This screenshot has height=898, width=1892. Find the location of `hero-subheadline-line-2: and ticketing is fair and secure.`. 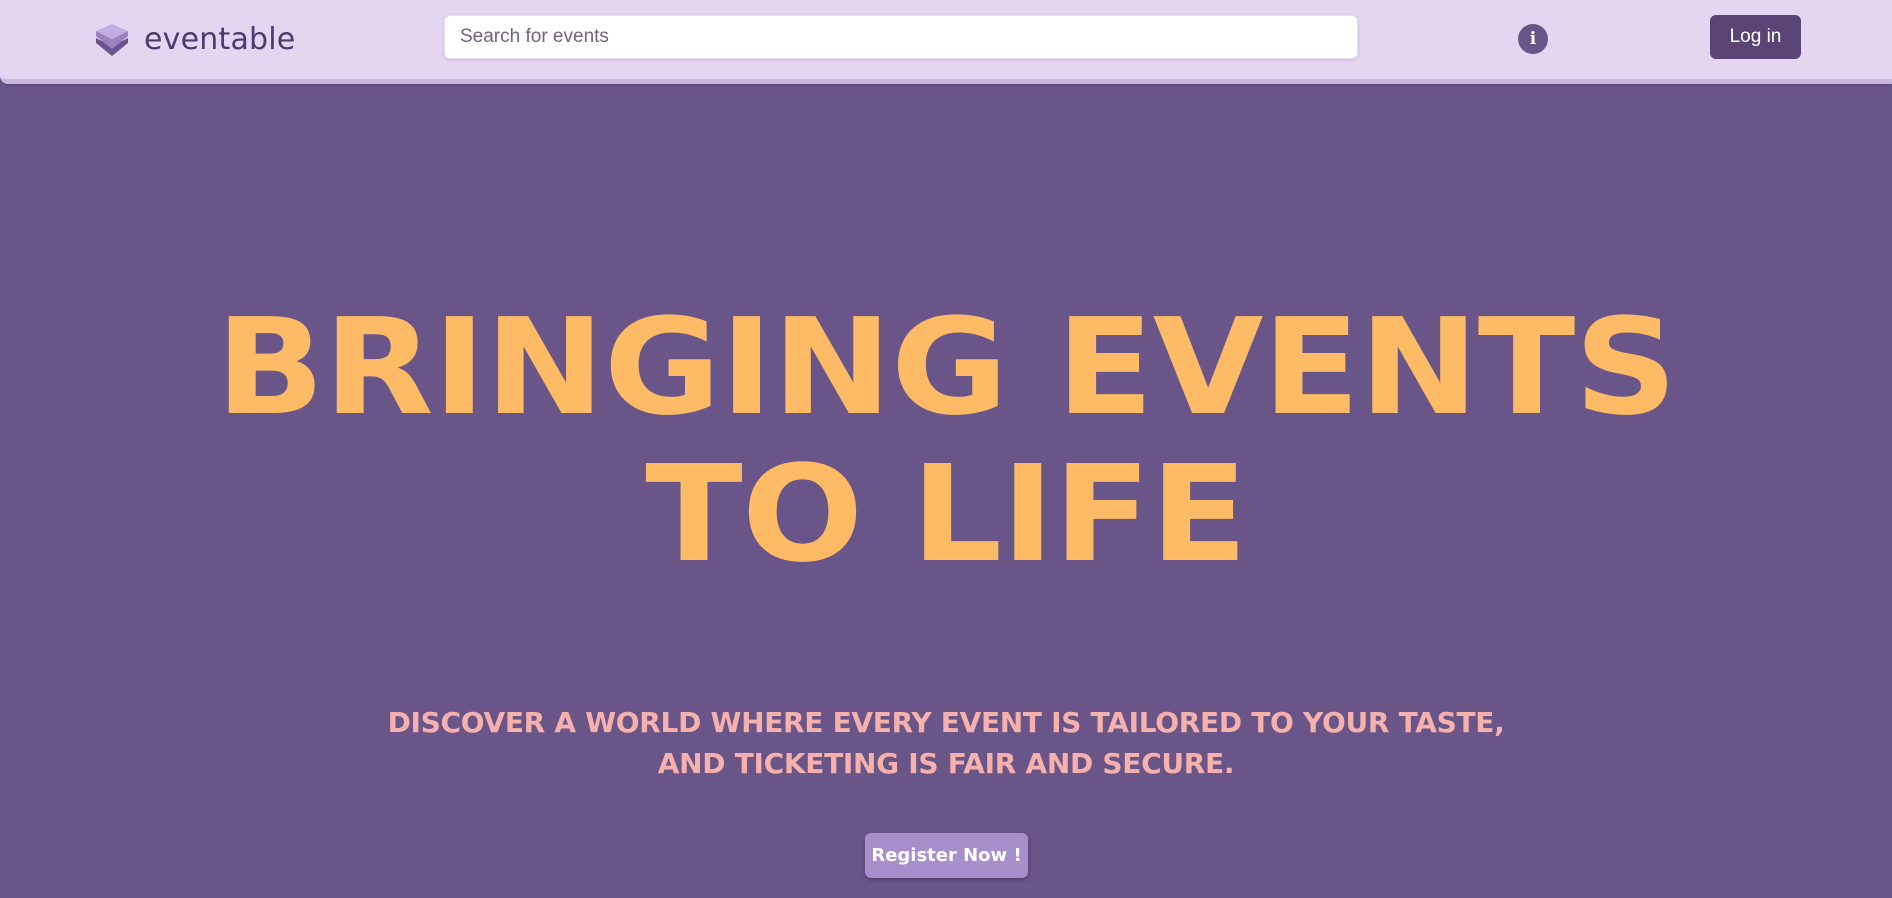

hero-subheadline-line-2: and ticketing is fair and secure. is located at coordinates (946, 763).